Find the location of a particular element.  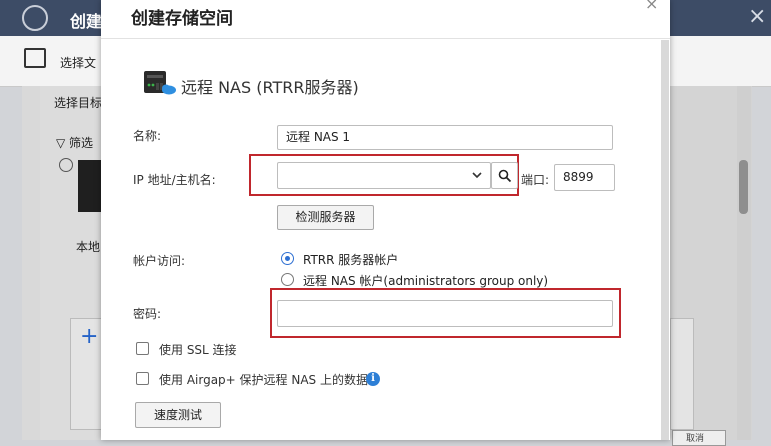

remote-nas-account-label: 远程 NAS 帐户(administrators group only) is located at coordinates (425, 280).